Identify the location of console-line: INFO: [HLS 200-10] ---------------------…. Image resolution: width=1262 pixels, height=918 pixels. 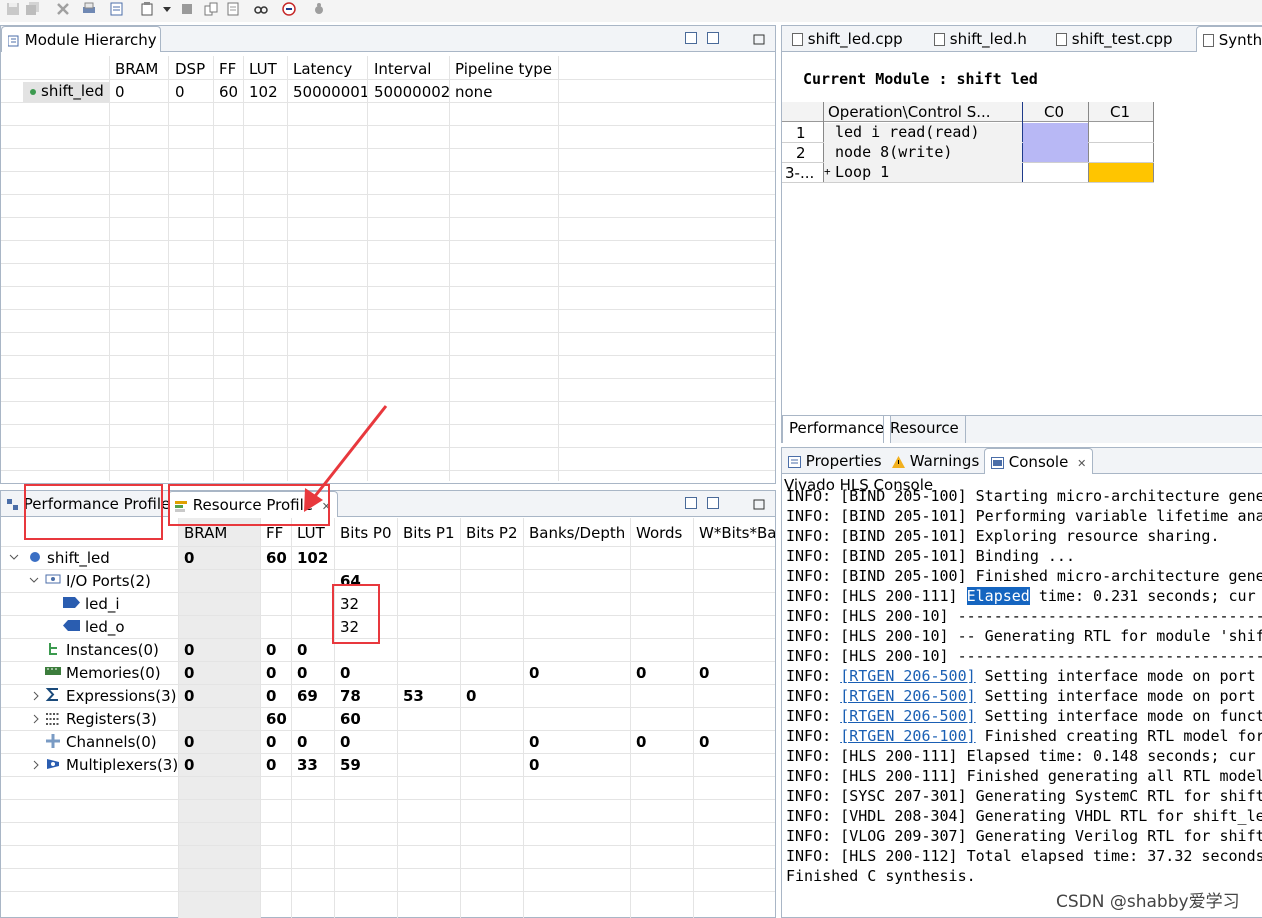
(1024, 616).